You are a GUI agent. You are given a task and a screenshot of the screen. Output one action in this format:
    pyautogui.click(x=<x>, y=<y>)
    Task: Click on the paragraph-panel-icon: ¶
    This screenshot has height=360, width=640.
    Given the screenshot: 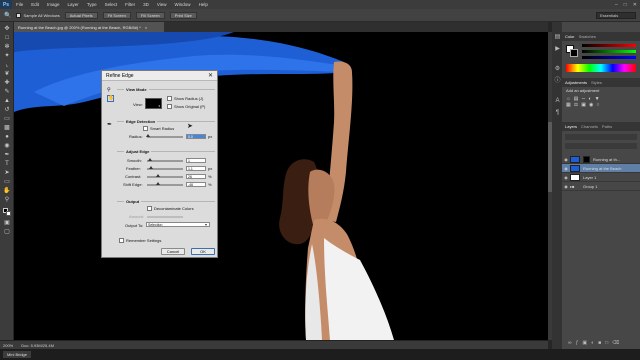 What is the action you would take?
    pyautogui.click(x=557, y=113)
    